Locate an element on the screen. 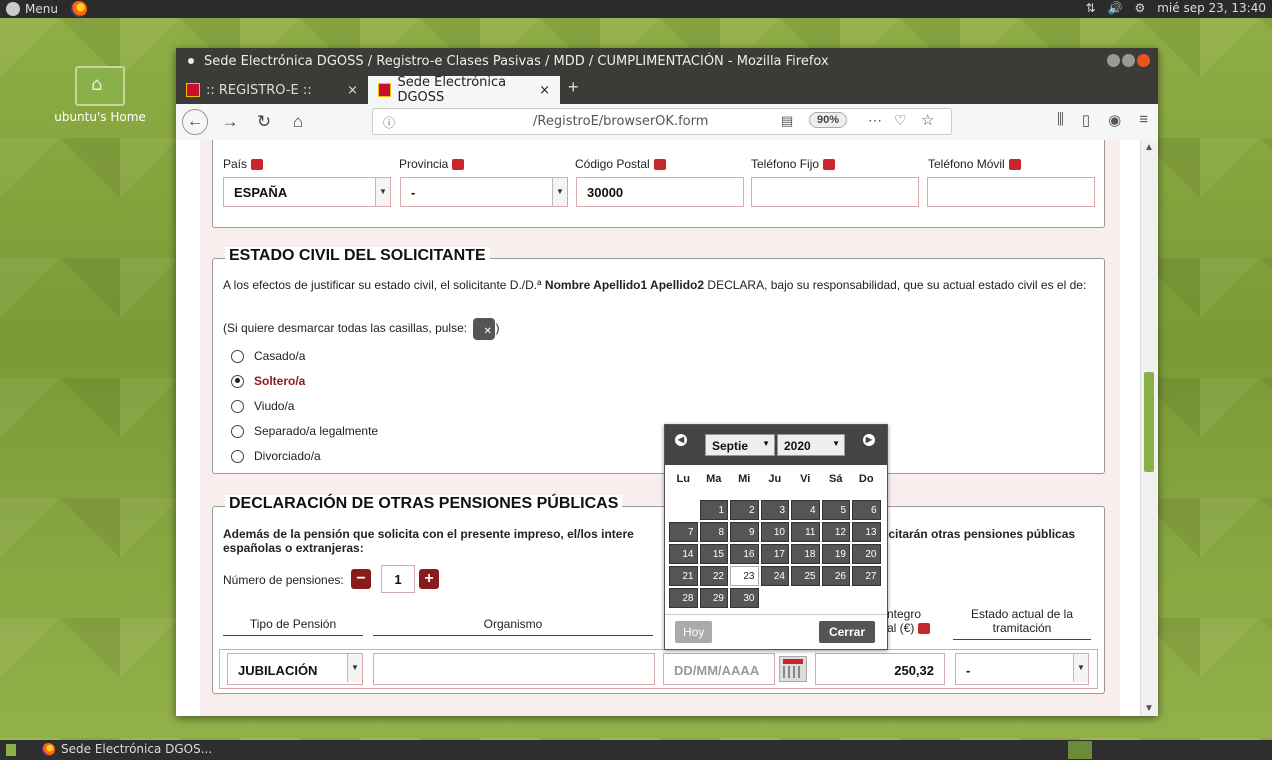 The width and height of the screenshot is (1272, 760). year-select: 2020 ▼ is located at coordinates (811, 445).